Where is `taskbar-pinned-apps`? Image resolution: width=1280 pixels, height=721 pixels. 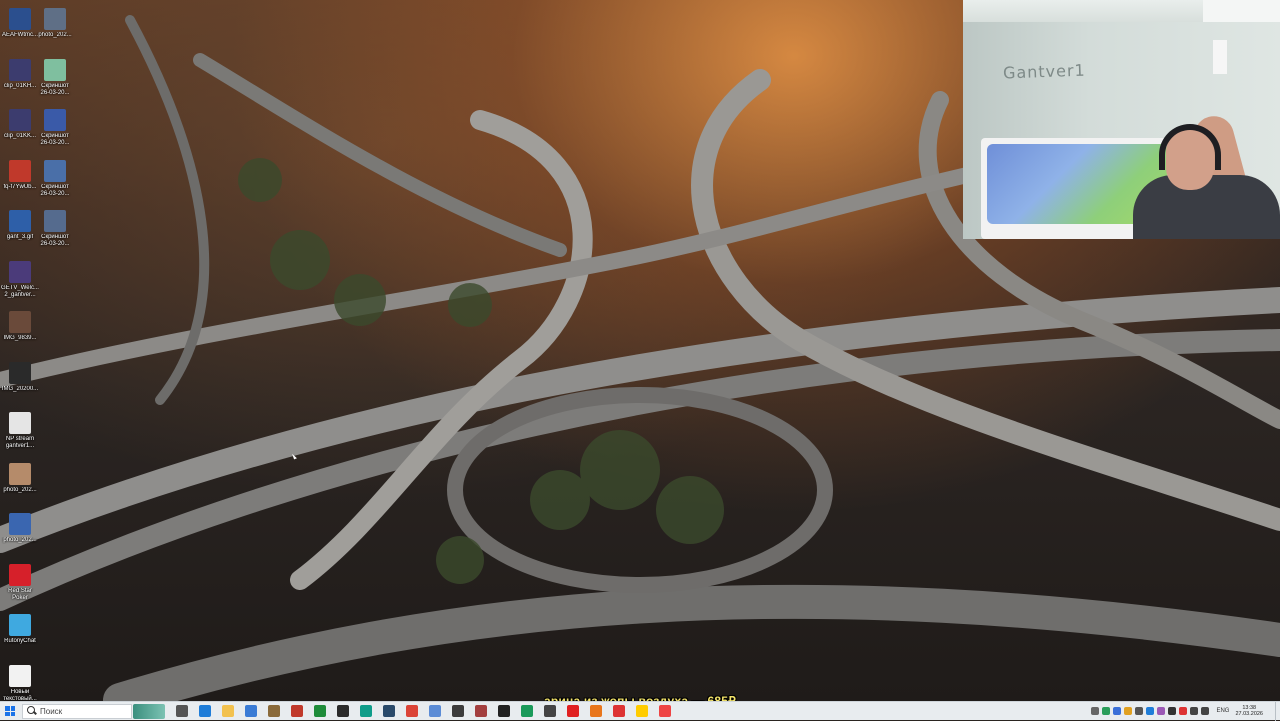
taskbar-pinned-apps is located at coordinates (418, 711).